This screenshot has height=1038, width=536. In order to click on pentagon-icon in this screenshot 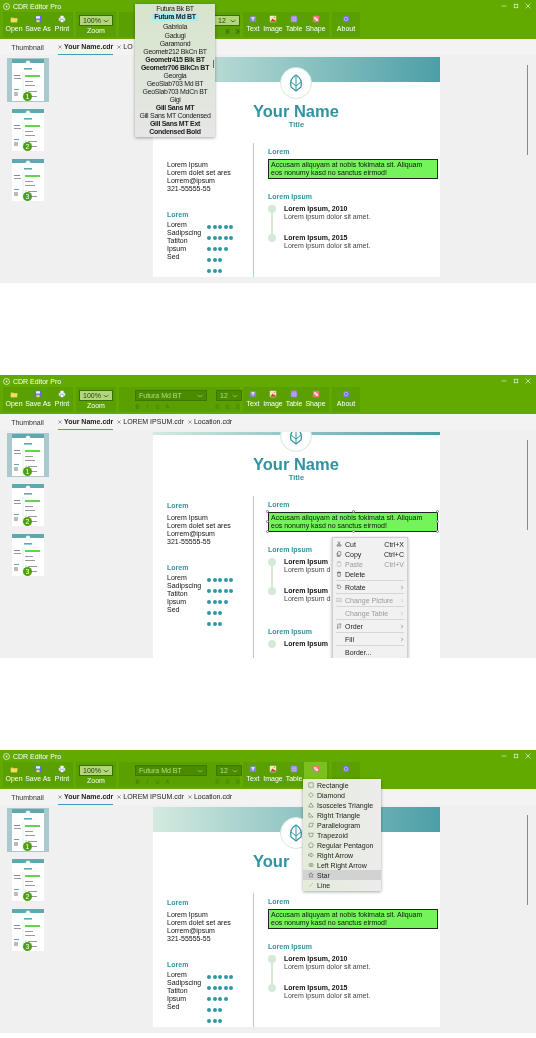, I will do `click(311, 845)`.